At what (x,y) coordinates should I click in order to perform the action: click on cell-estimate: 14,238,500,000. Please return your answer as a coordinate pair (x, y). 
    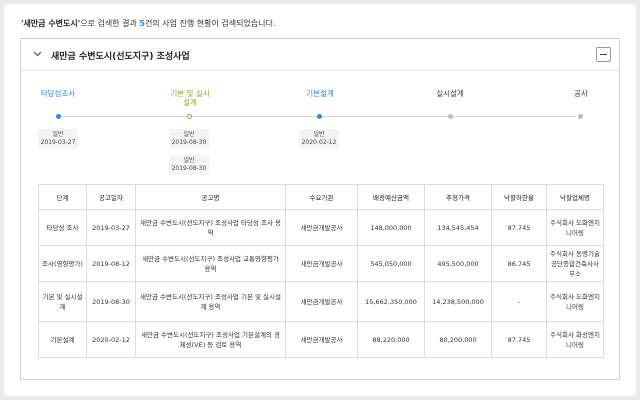
    Looking at the image, I should click on (458, 301).